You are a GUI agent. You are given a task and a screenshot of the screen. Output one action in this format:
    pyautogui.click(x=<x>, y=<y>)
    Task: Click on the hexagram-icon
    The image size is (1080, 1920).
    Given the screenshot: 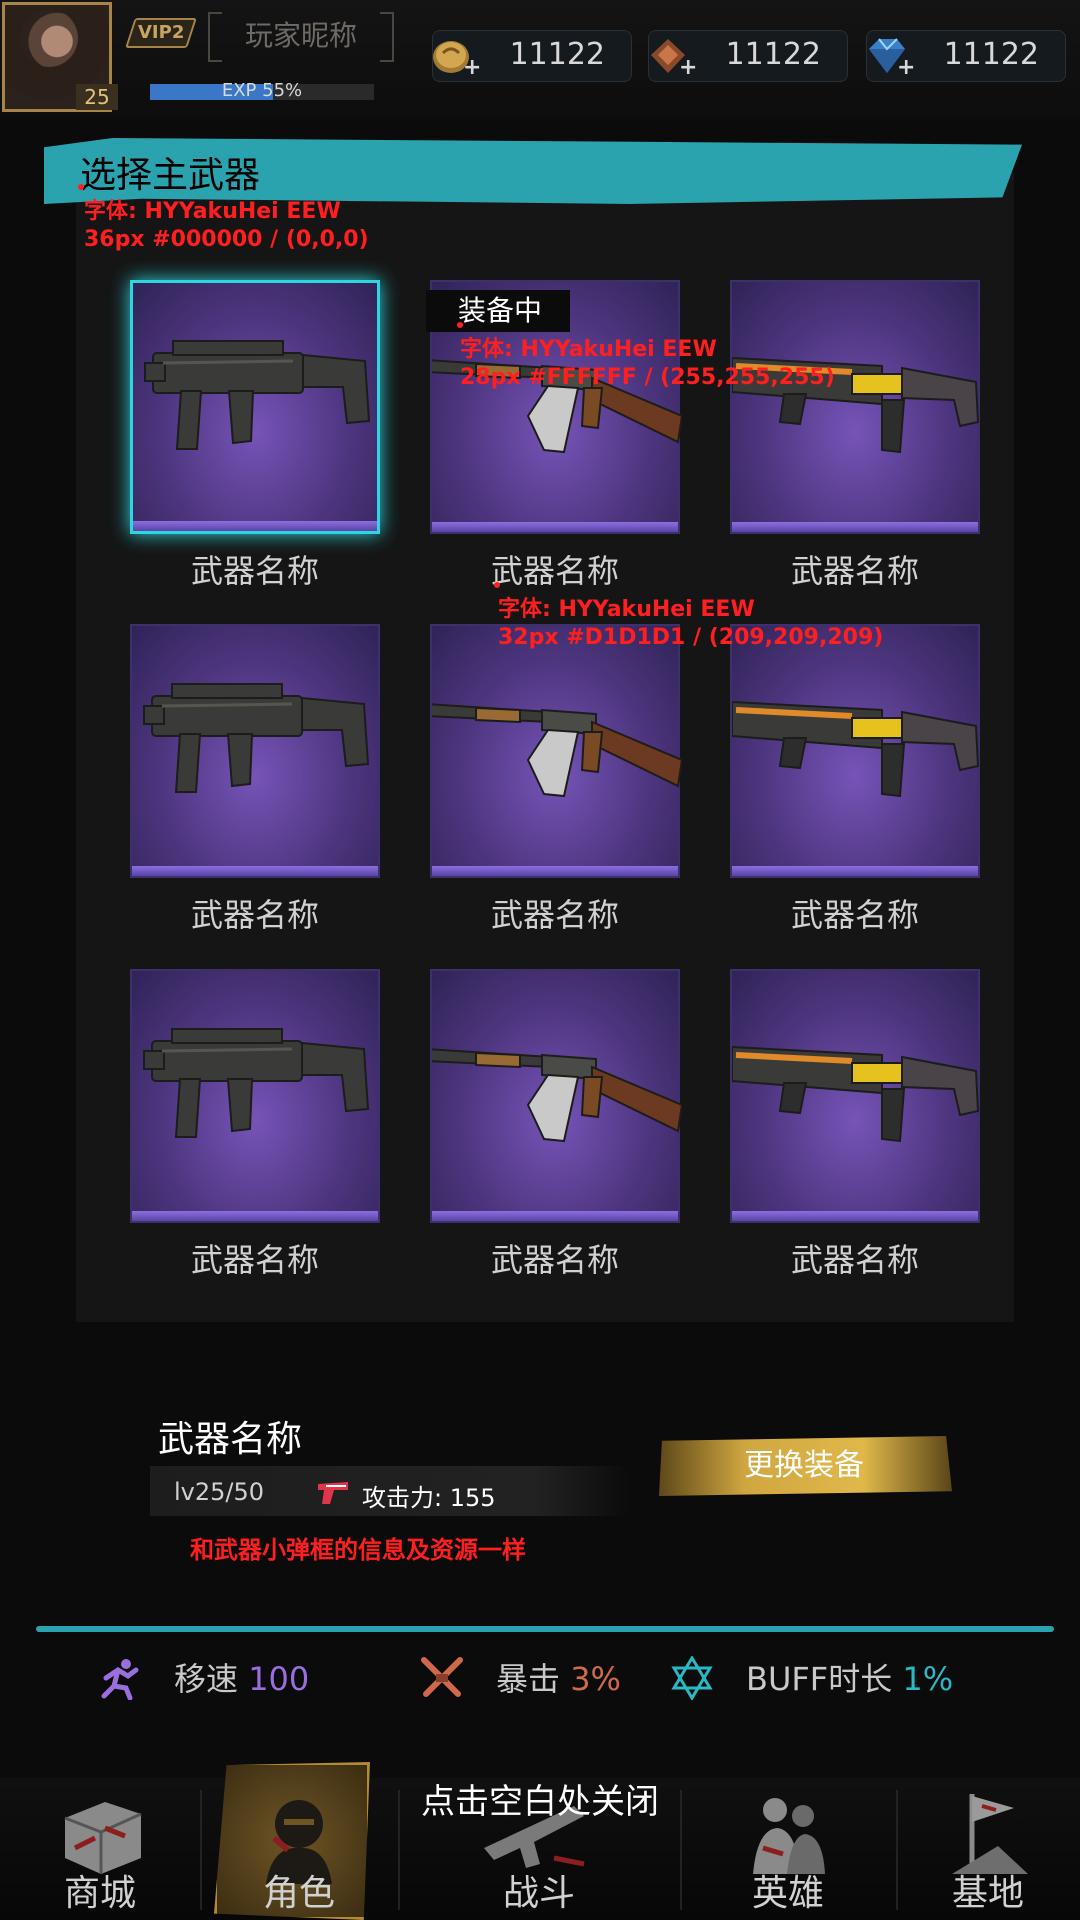 What is the action you would take?
    pyautogui.click(x=692, y=1678)
    